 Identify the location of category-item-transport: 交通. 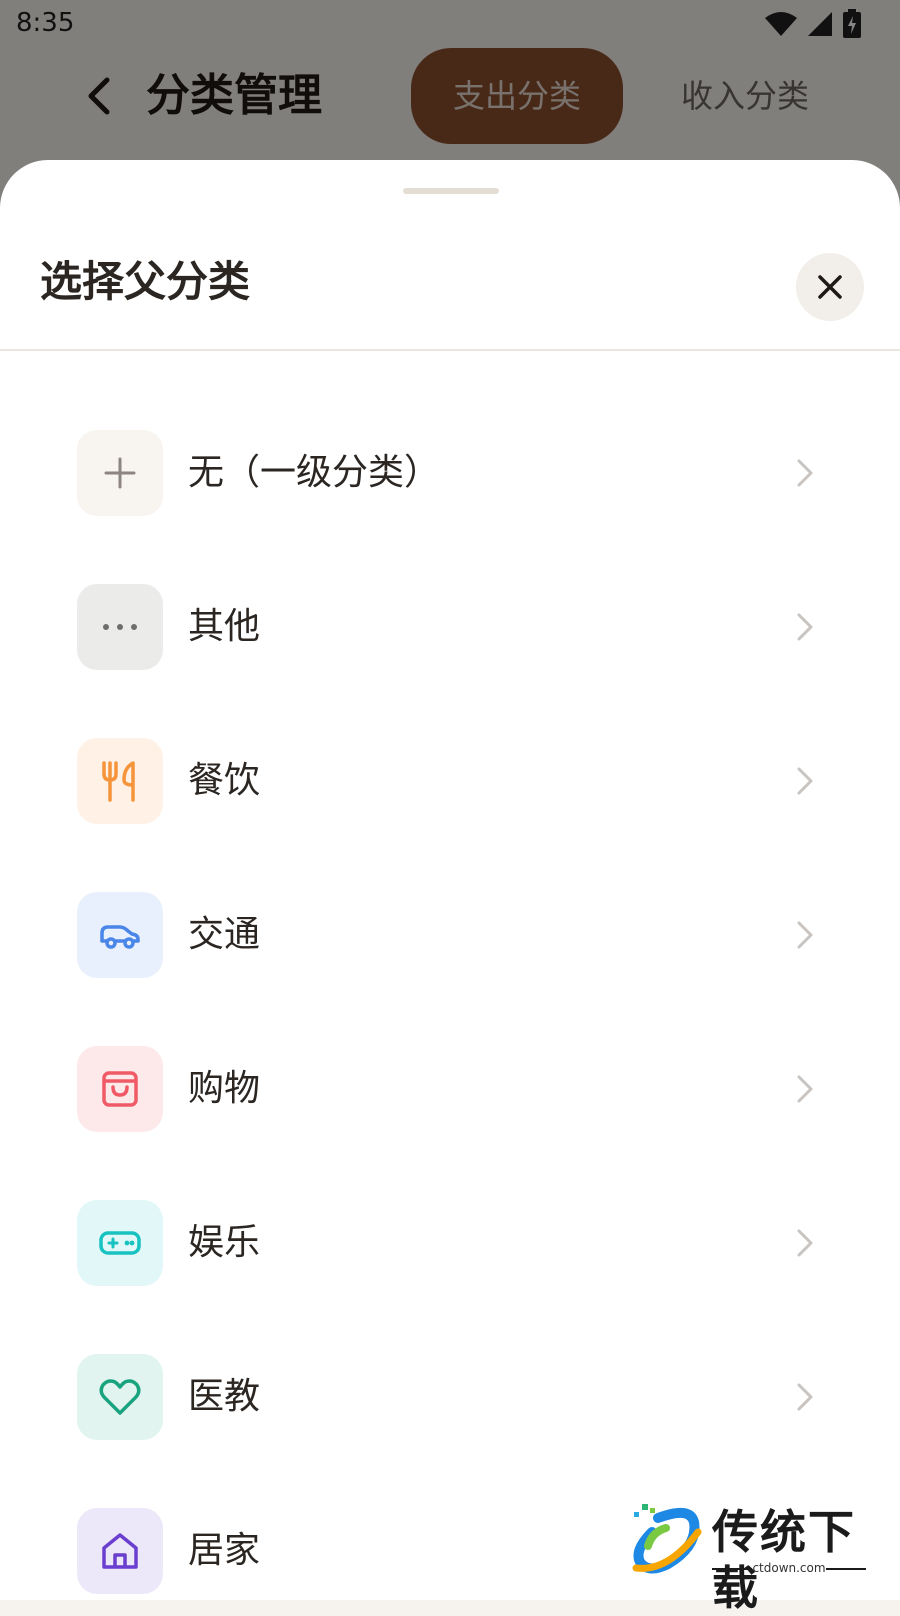
(450, 969).